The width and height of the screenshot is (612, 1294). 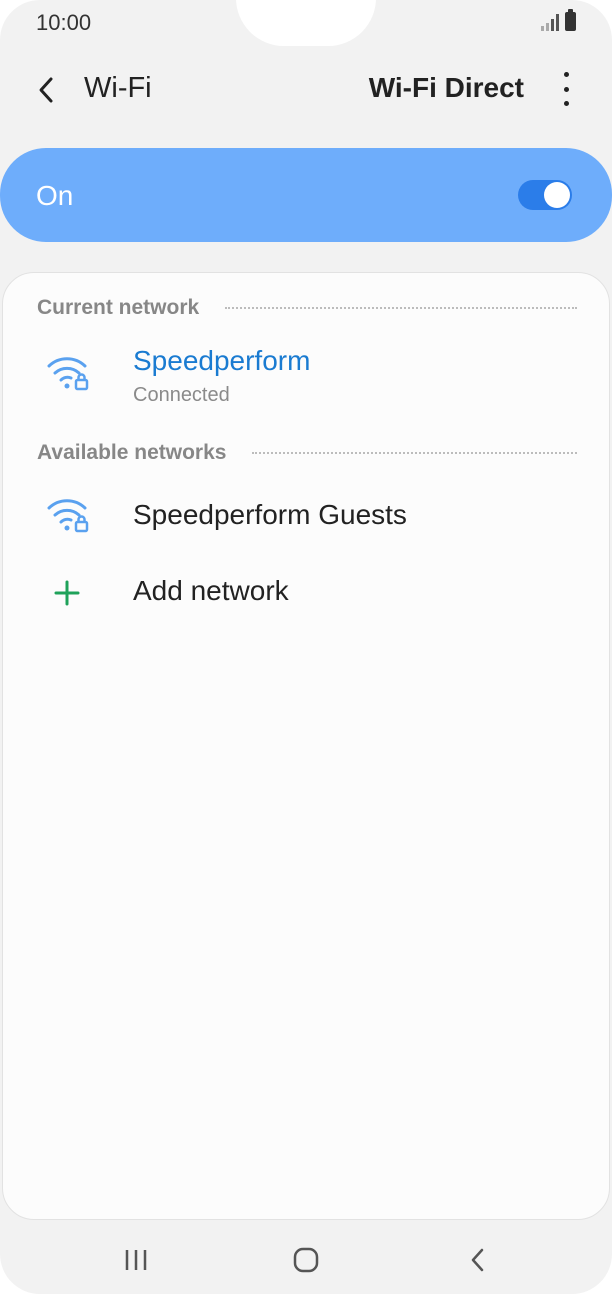 I want to click on network-status: Connected, so click(x=181, y=395).